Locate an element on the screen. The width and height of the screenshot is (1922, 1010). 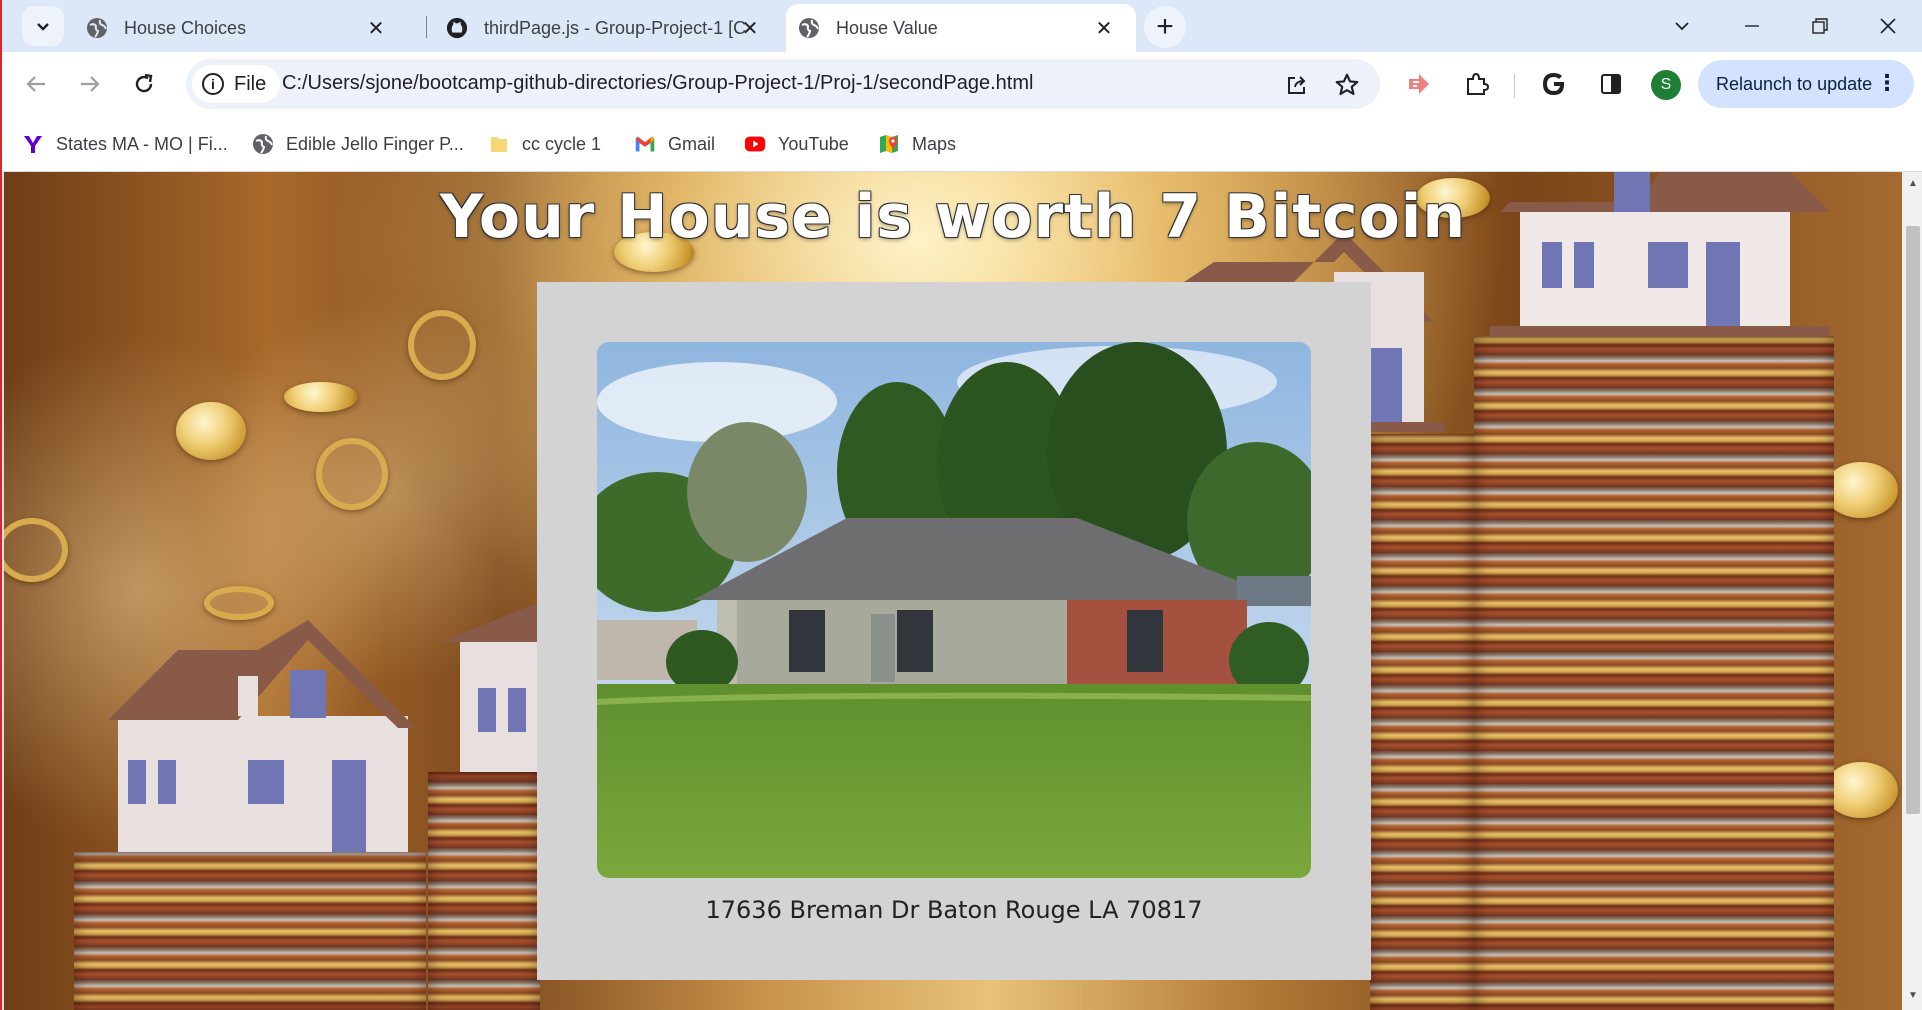
close-window-button is located at coordinates (1888, 26).